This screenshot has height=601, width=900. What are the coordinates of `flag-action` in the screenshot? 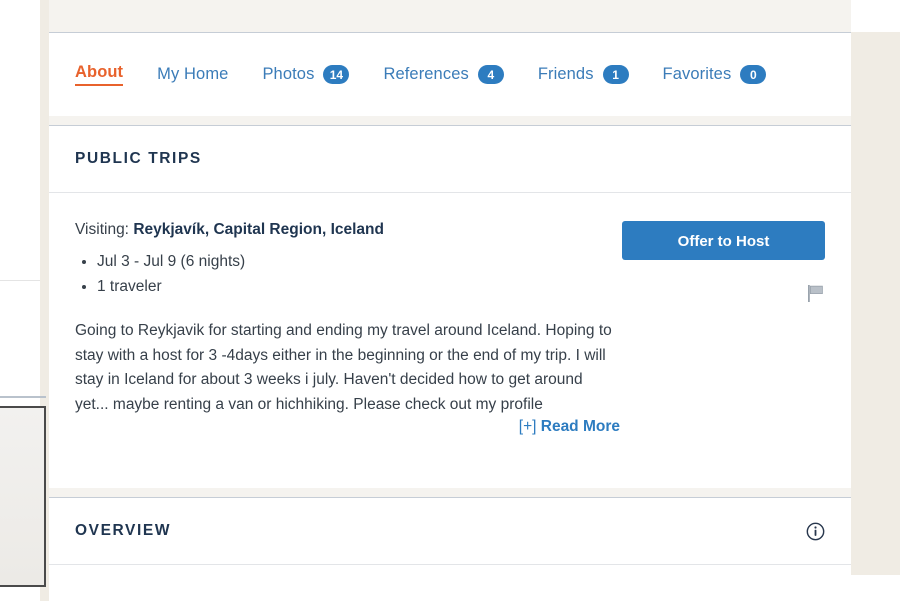 It's located at (723, 293).